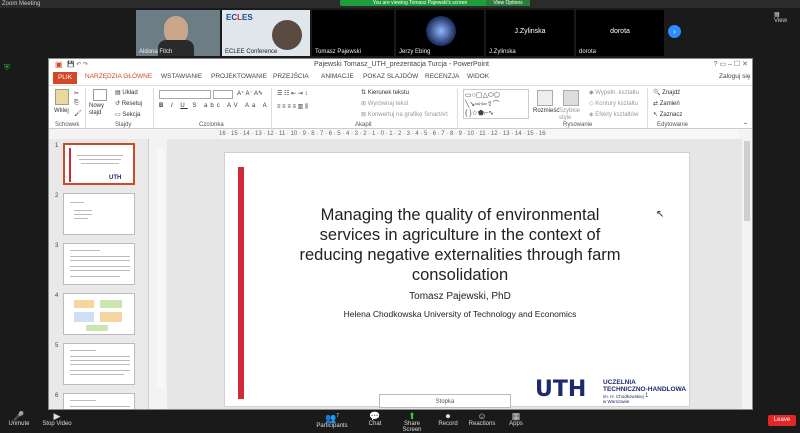 This screenshot has width=800, height=433. I want to click on window-controls: ? ▭ – ☐ ✕, so click(731, 65).